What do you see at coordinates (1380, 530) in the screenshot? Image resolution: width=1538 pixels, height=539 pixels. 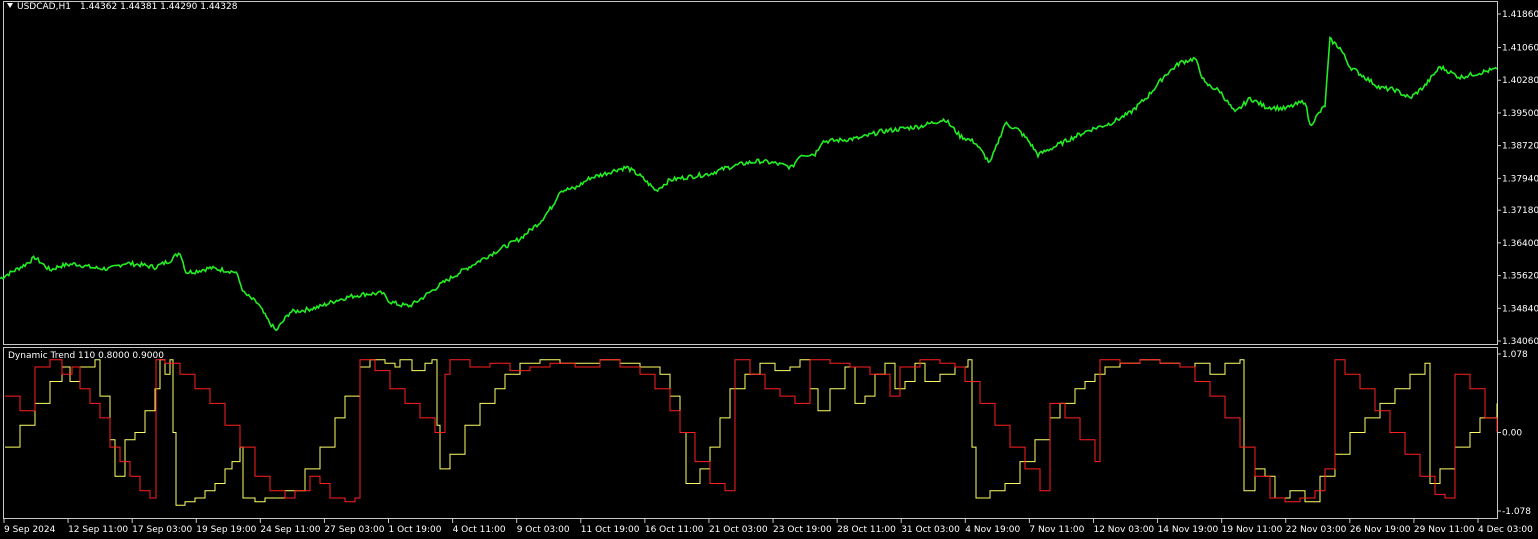 I see `time-tick-label: 26 Nov 19:00` at bounding box center [1380, 530].